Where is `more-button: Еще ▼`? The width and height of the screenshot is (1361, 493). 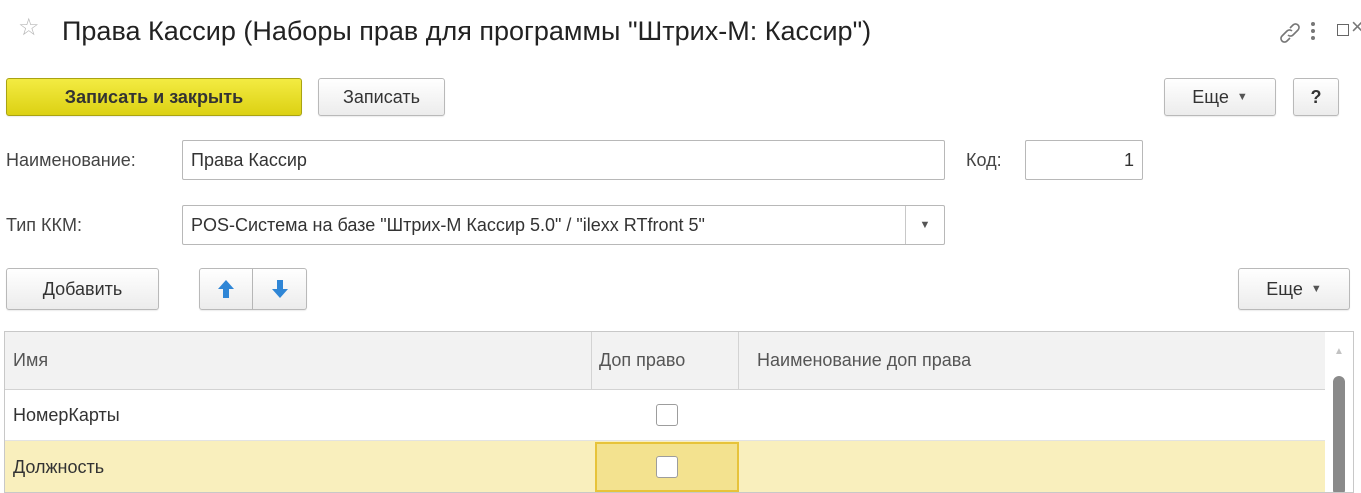
more-button: Еще ▼ is located at coordinates (1220, 97).